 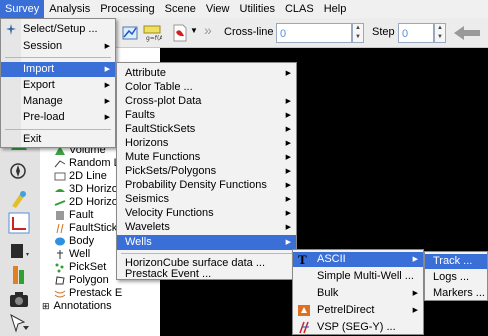 I want to click on menu-item-cross-plot-data: Cross-plot Data ▶, so click(x=206, y=101).